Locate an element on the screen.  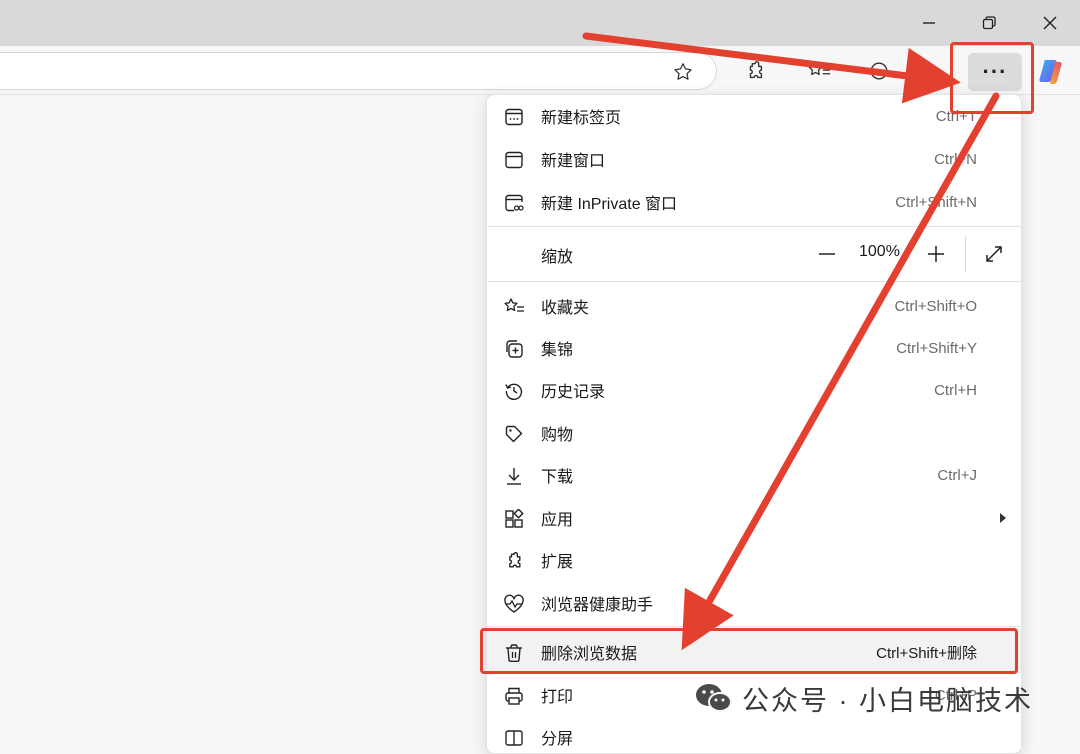
close-button is located at coordinates (1050, 23).